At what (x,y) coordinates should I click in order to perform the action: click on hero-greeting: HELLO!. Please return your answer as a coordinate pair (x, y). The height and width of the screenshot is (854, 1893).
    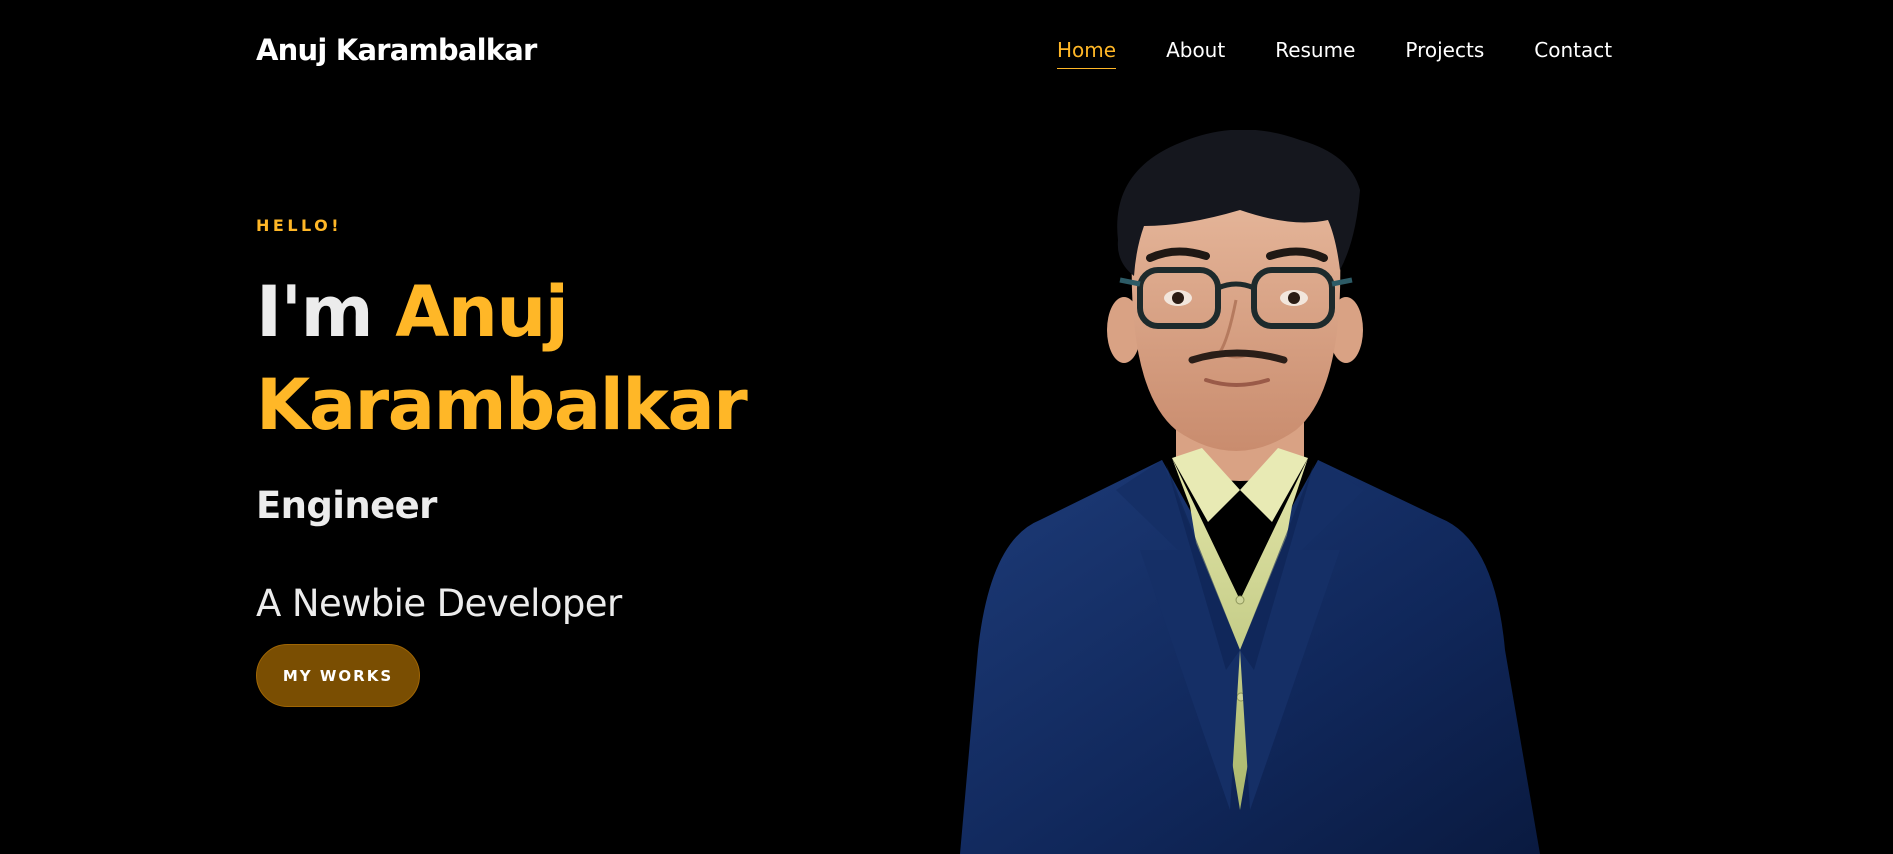
    Looking at the image, I should click on (299, 225).